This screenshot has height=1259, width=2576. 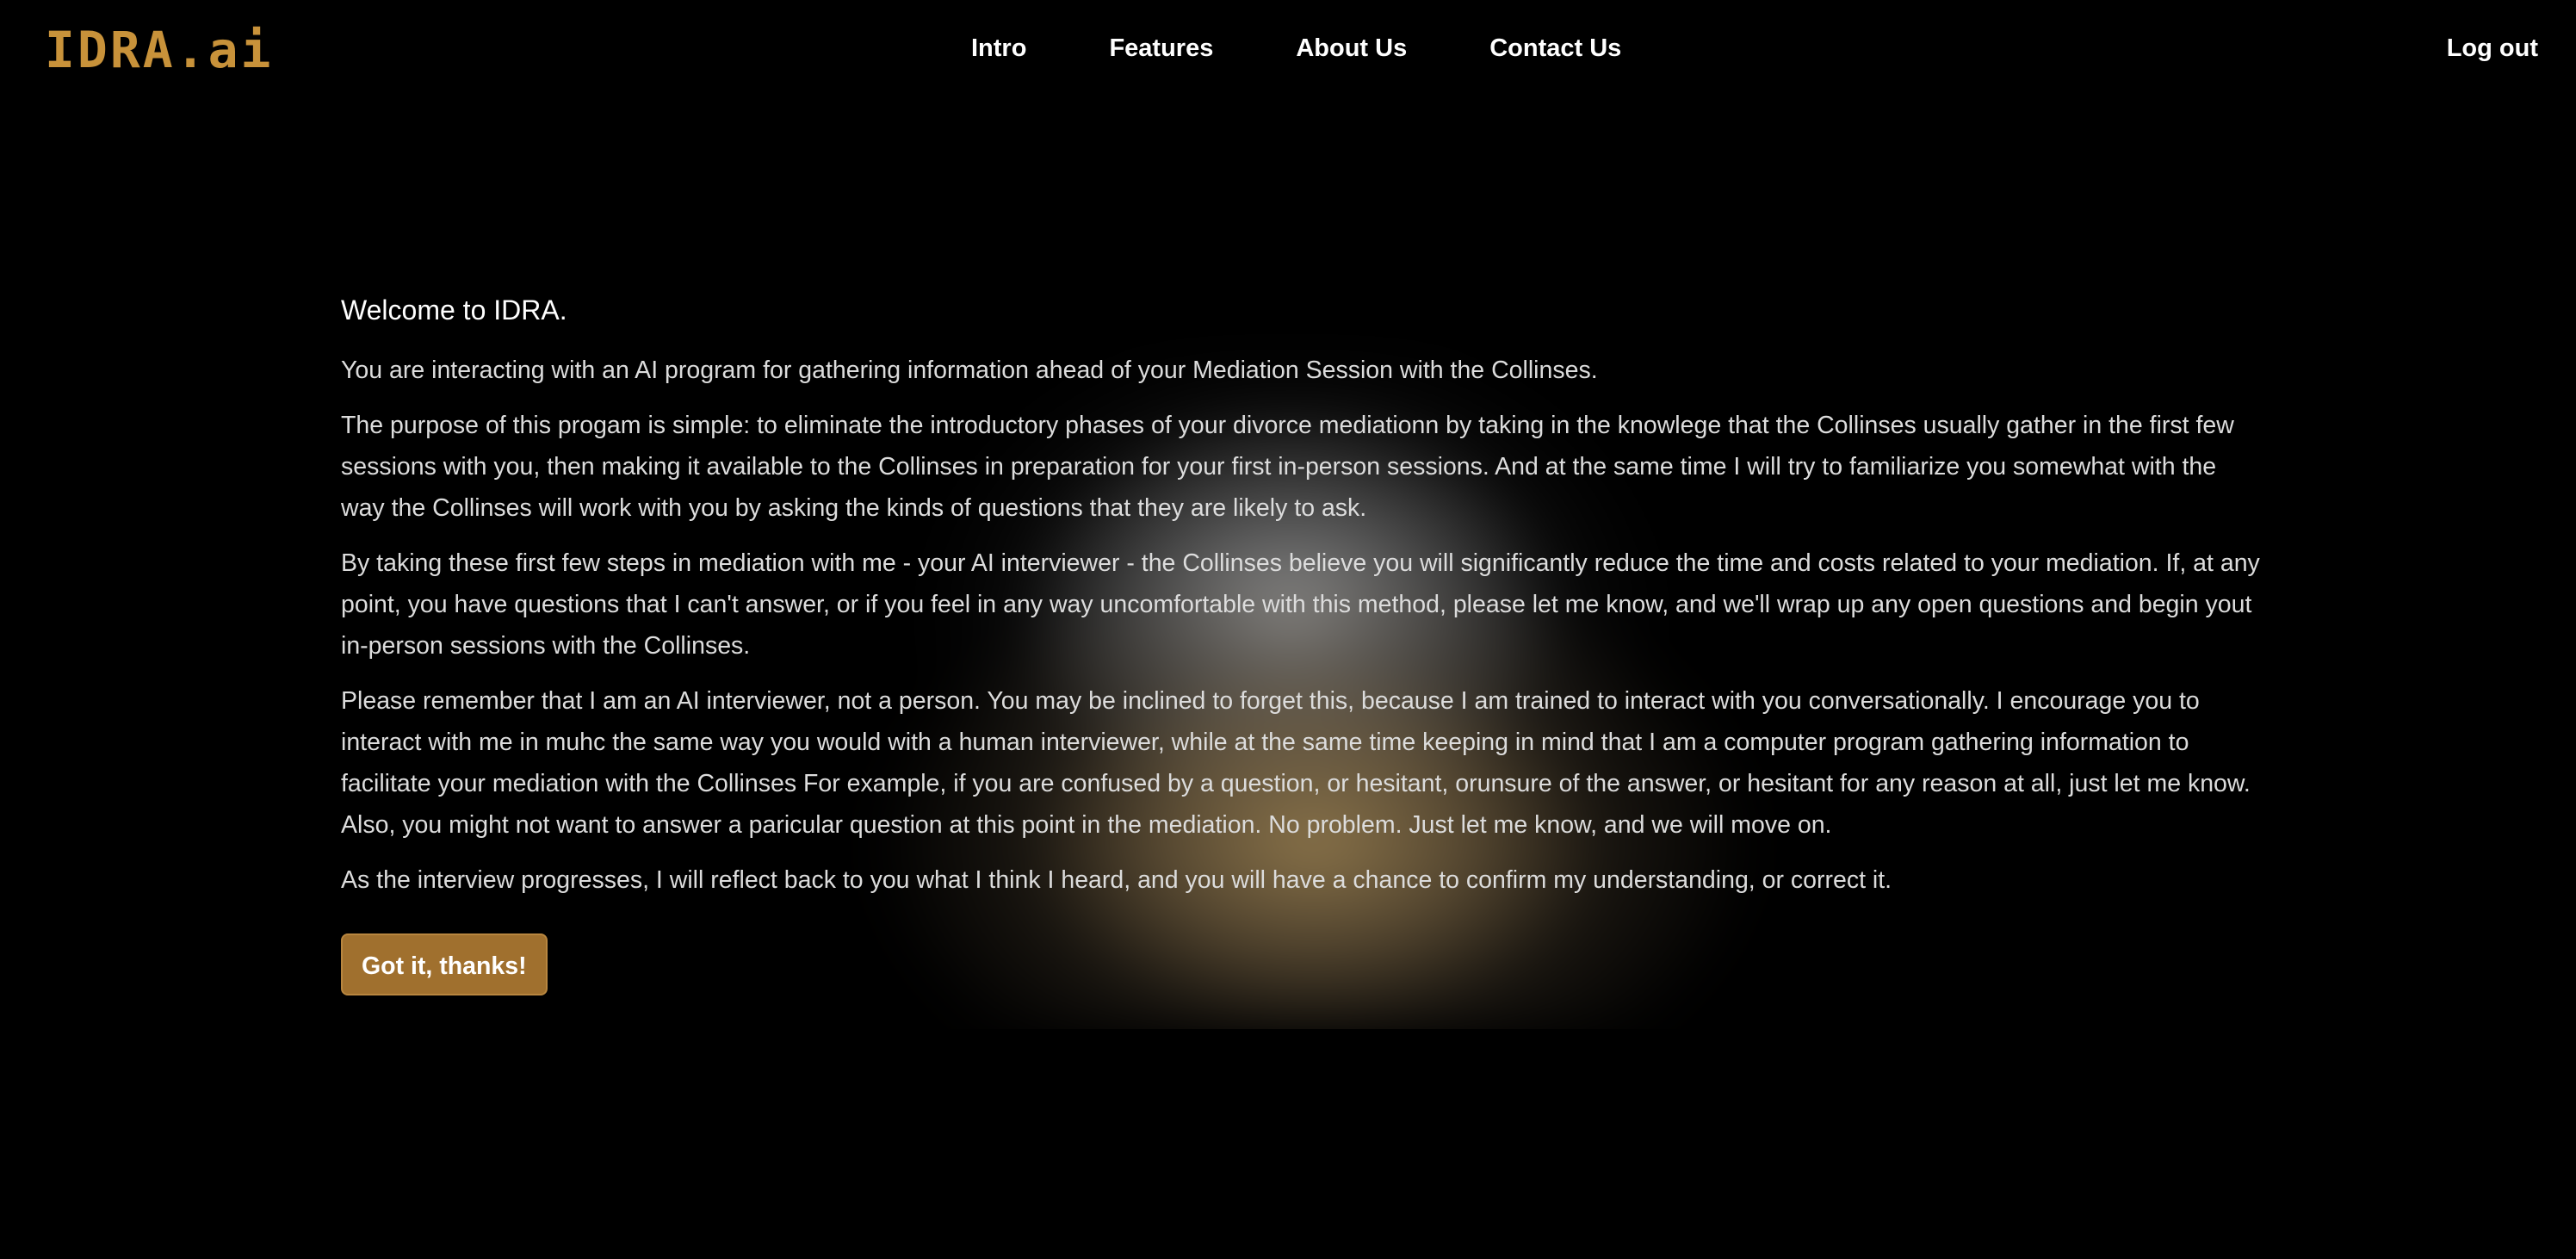 What do you see at coordinates (999, 48) in the screenshot?
I see `nav-item-intro: Intro` at bounding box center [999, 48].